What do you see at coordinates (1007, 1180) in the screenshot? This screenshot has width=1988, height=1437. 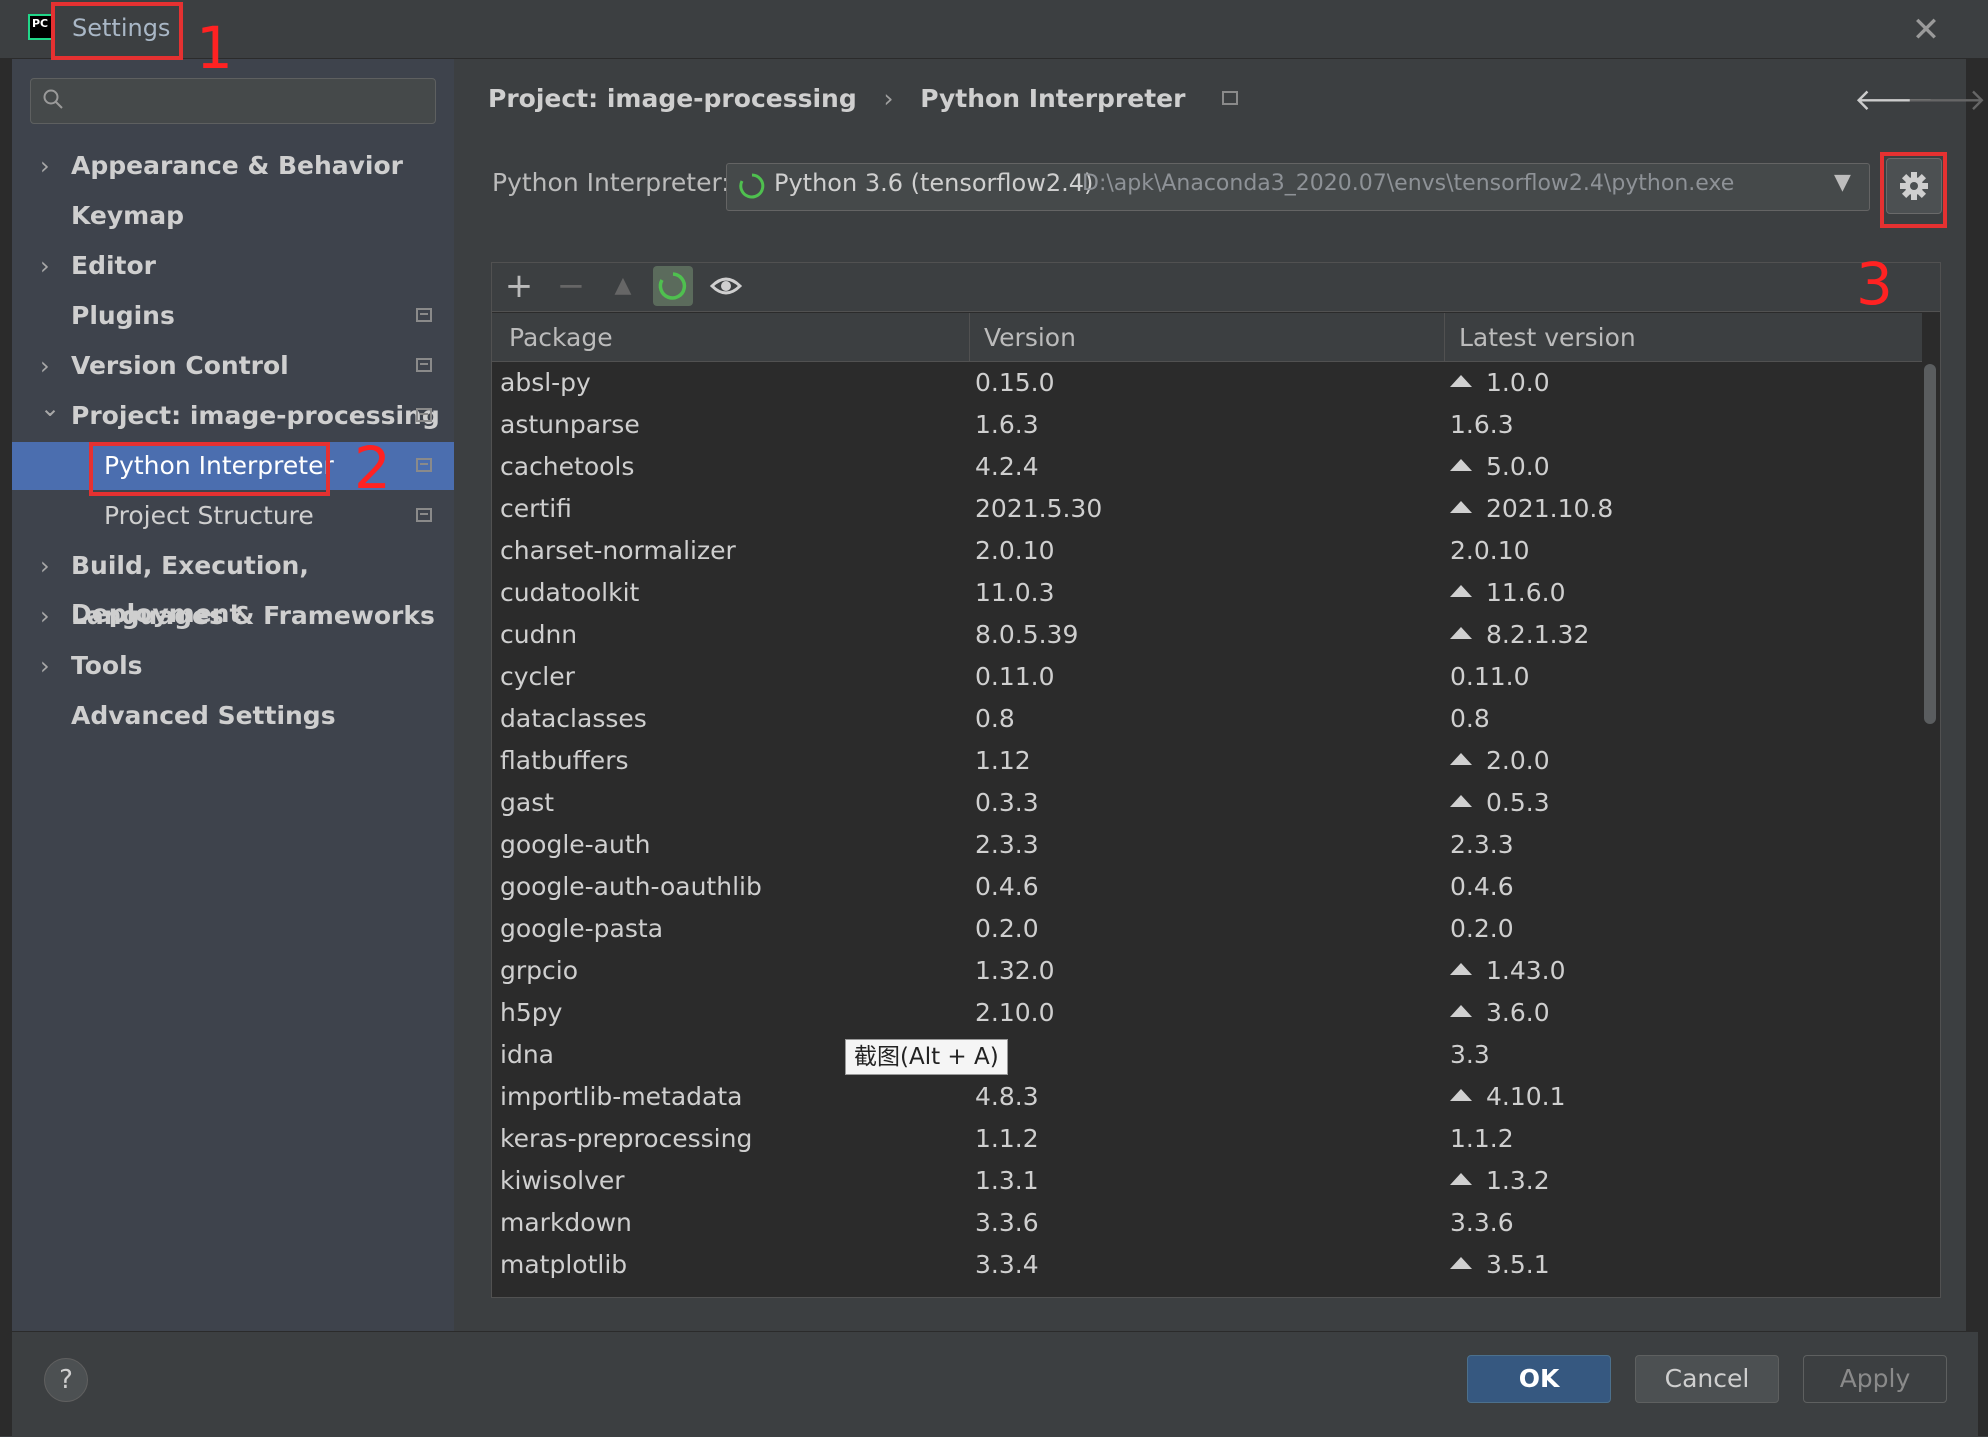 I see `package-version-text: 1.3.1` at bounding box center [1007, 1180].